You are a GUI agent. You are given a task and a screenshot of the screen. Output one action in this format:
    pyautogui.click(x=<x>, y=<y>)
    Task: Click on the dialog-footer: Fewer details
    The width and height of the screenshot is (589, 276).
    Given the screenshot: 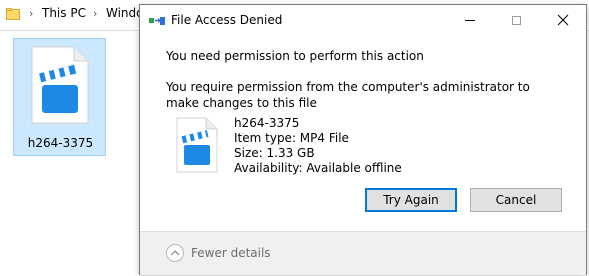 What is the action you would take?
    pyautogui.click(x=363, y=253)
    